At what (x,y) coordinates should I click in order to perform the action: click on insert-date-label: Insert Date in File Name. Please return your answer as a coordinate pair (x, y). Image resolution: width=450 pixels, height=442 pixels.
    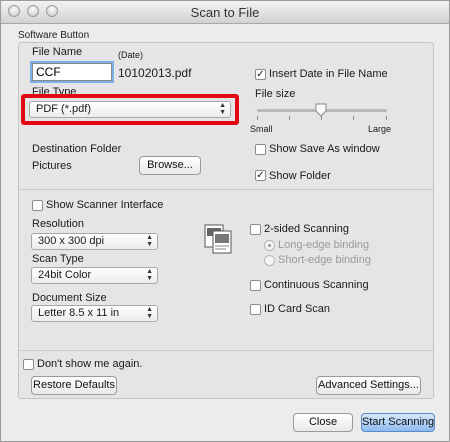
    Looking at the image, I should click on (328, 74).